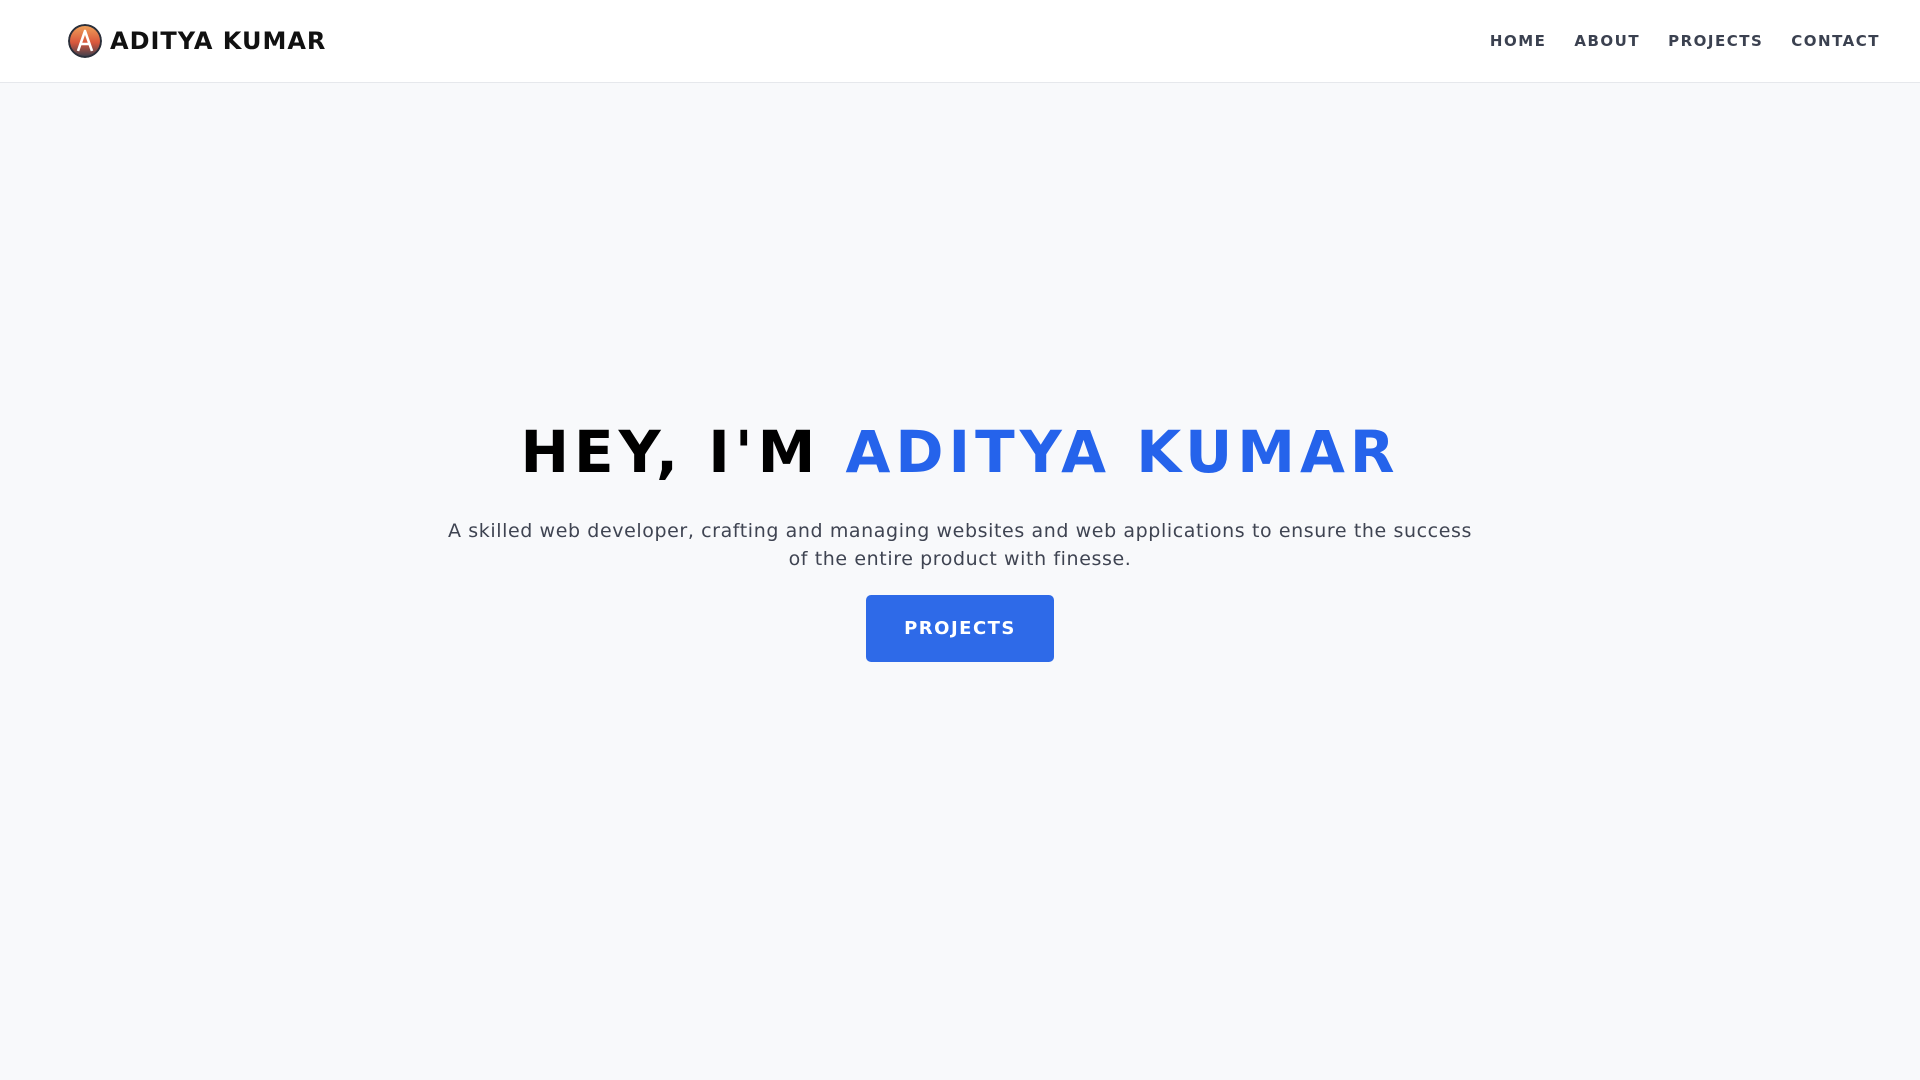  I want to click on hero-title: HEY, I'M ADITYA KUMAR, so click(959, 452).